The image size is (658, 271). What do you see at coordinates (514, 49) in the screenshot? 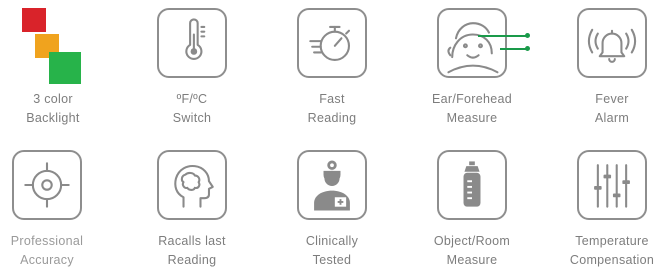
I see `ear-indicator-line` at bounding box center [514, 49].